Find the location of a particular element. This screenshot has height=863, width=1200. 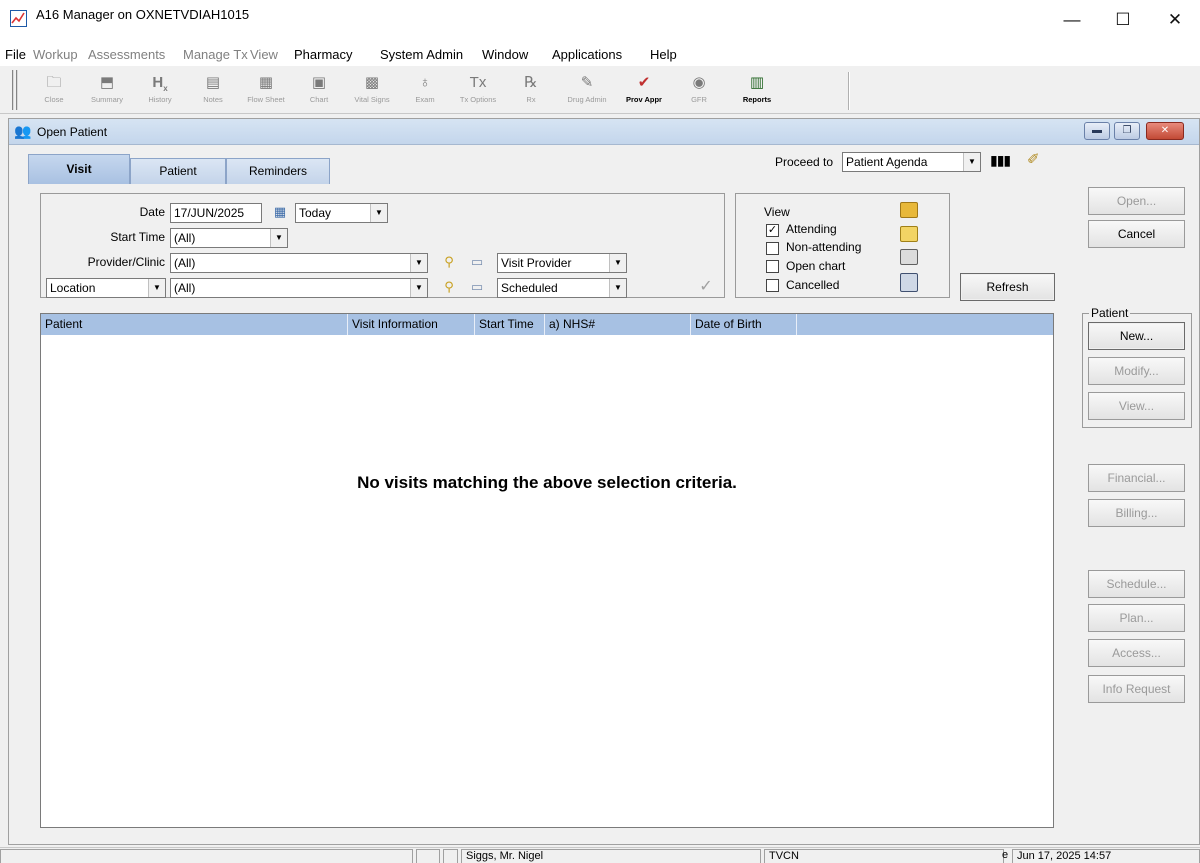

column-header-nhs-number: a) NHS# is located at coordinates (618, 324).